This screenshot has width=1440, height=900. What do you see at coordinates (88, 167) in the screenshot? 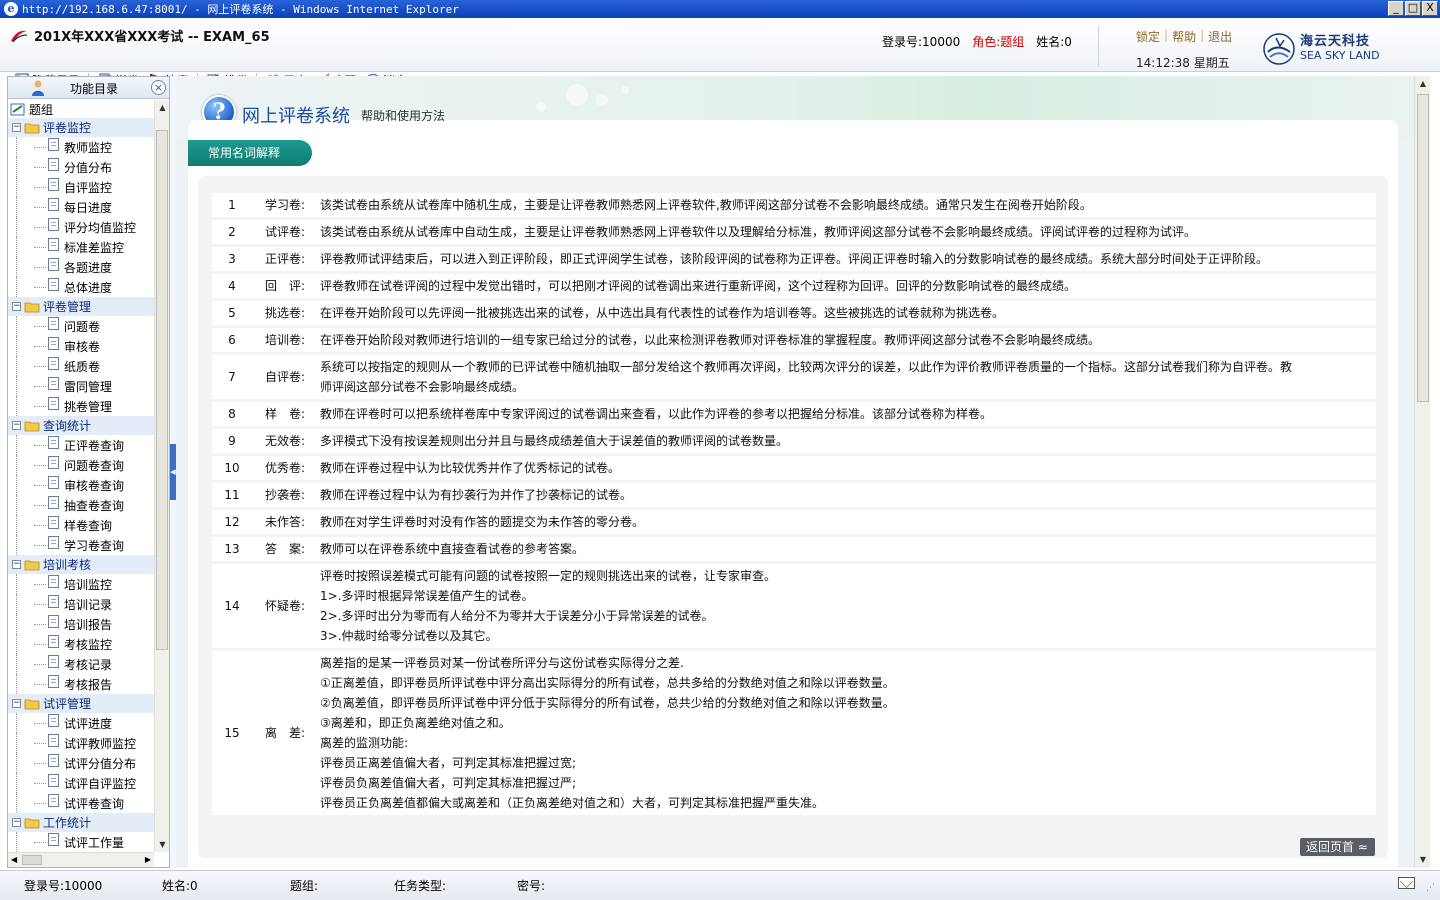
I see `tree-item-label: 分值分布` at bounding box center [88, 167].